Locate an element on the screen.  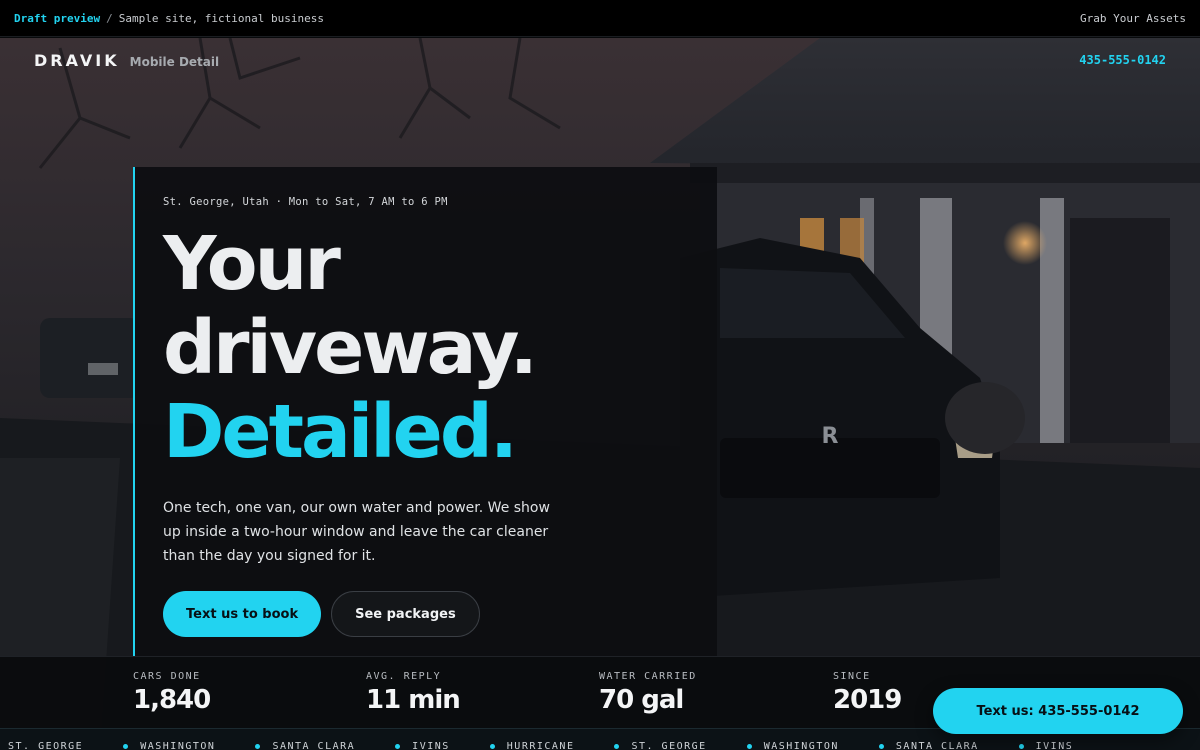
stat-label: WATER CARRIED is located at coordinates (648, 676).